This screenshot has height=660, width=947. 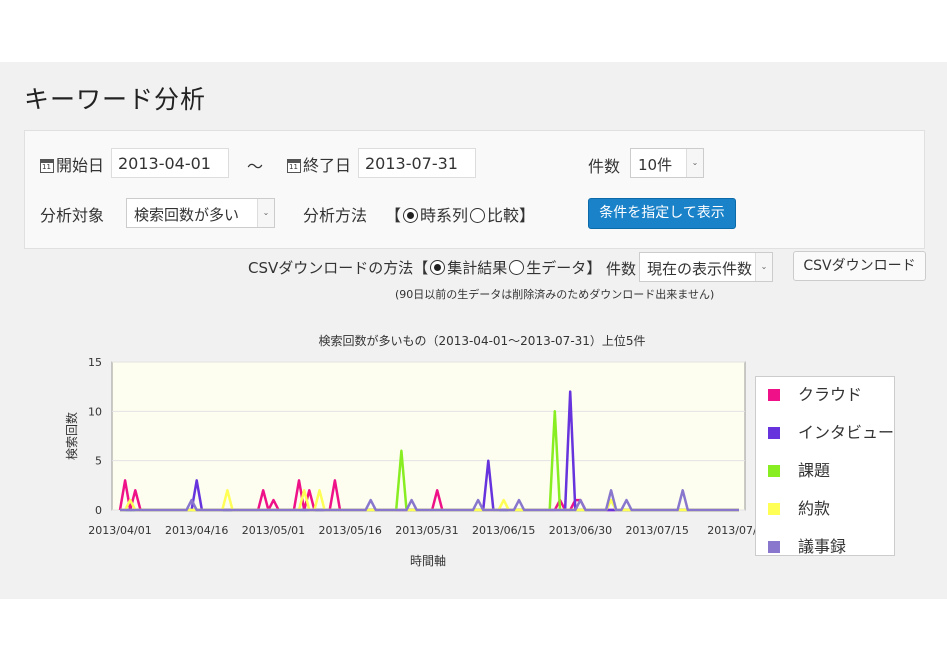 I want to click on csv-note: (90日以前の生データは削除済みのためダウンロード出来ません), so click(x=555, y=294).